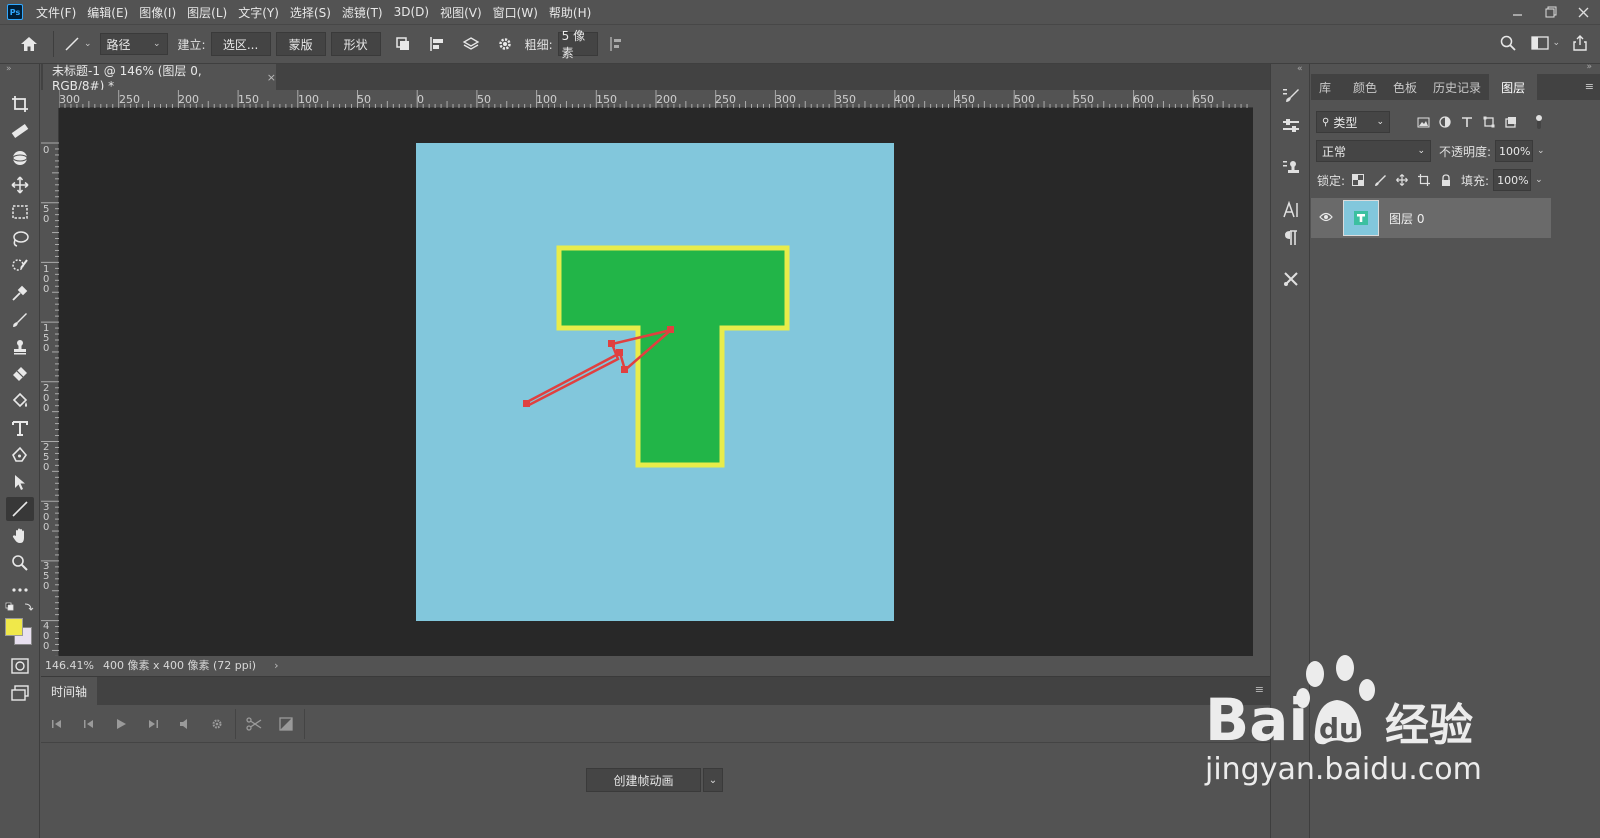 This screenshot has height=838, width=1600. I want to click on lock-transparent-button, so click(1358, 180).